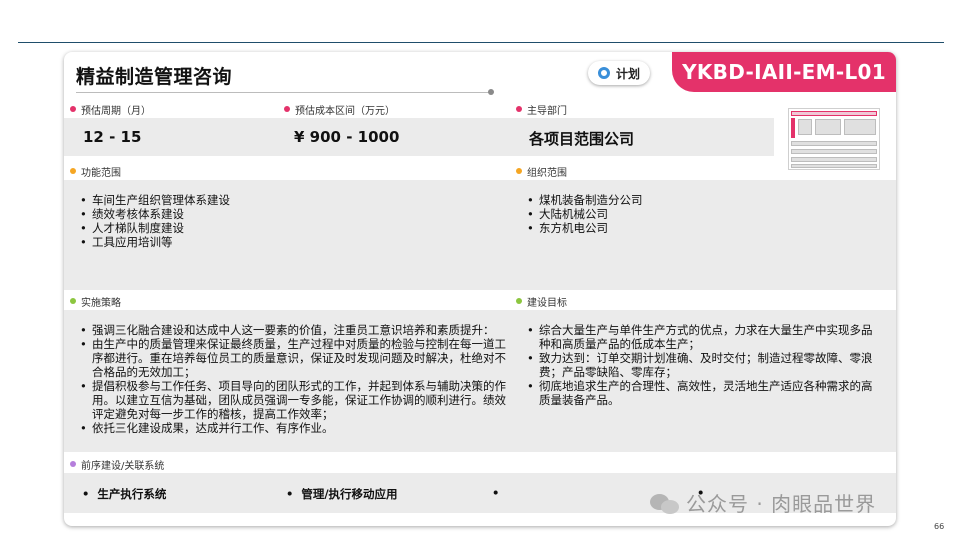  What do you see at coordinates (481, 42) in the screenshot?
I see `top-divider` at bounding box center [481, 42].